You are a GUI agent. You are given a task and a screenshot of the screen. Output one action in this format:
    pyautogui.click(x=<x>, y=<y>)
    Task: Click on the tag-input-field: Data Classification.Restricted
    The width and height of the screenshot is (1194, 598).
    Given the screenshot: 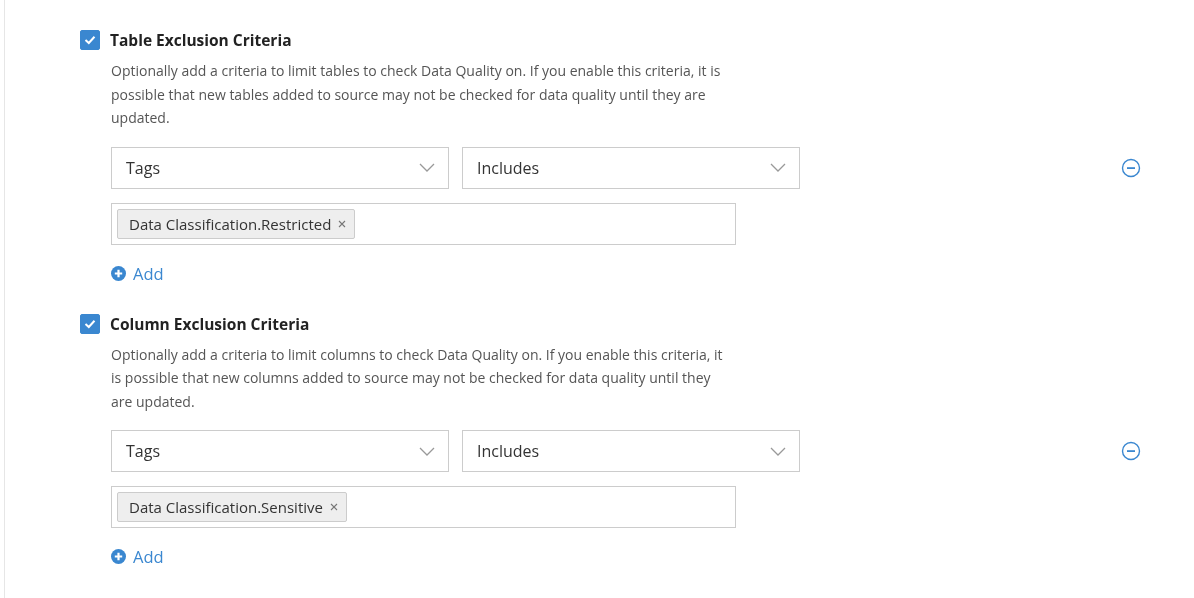 What is the action you would take?
    pyautogui.click(x=423, y=223)
    